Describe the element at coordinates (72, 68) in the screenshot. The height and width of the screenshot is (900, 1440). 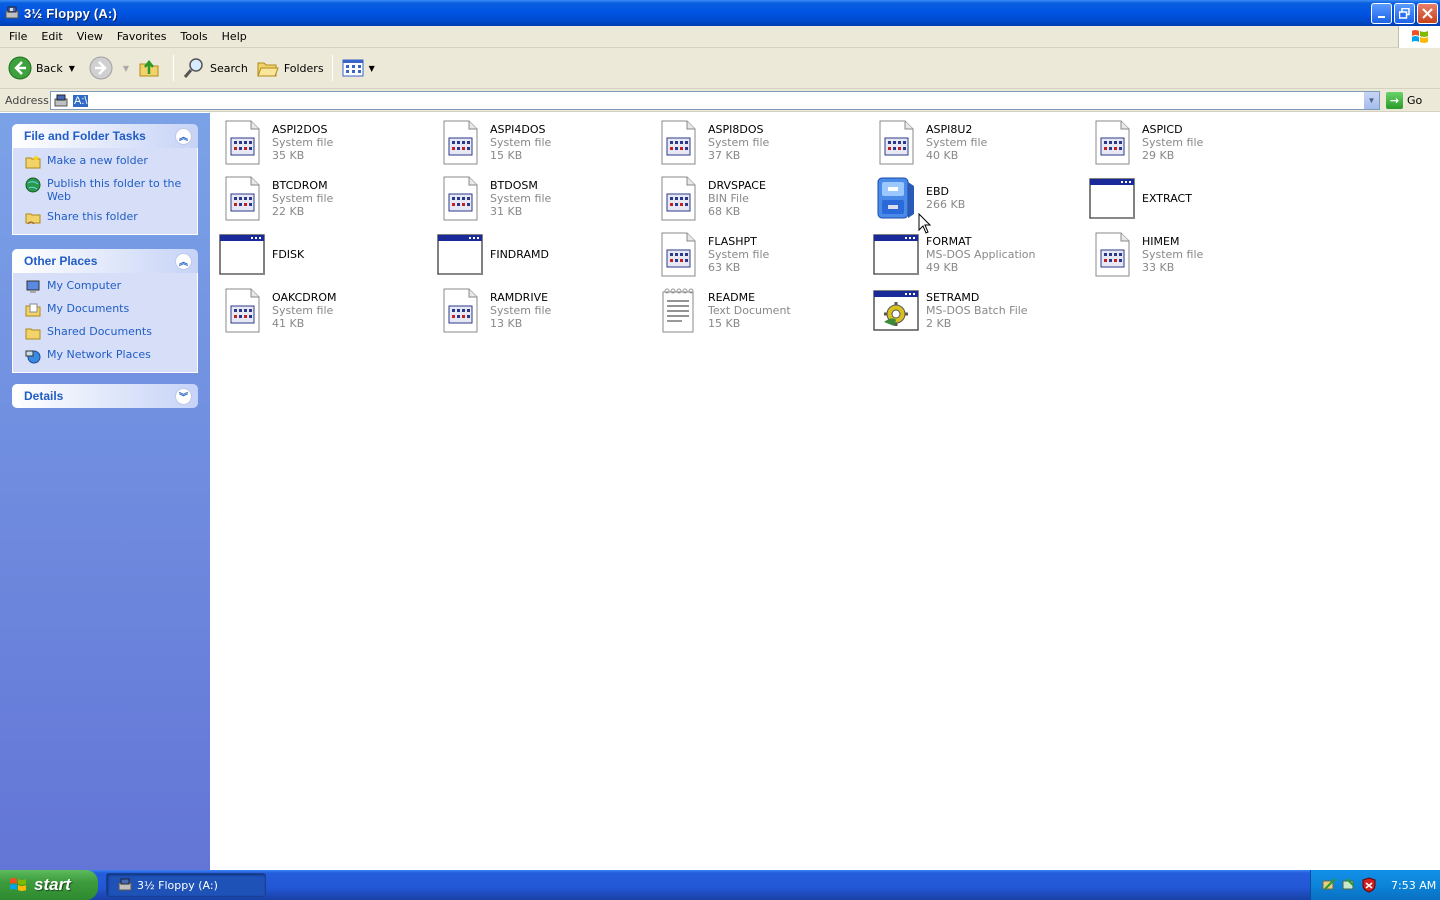
I see `back-dropdown-icon: ▼` at that location.